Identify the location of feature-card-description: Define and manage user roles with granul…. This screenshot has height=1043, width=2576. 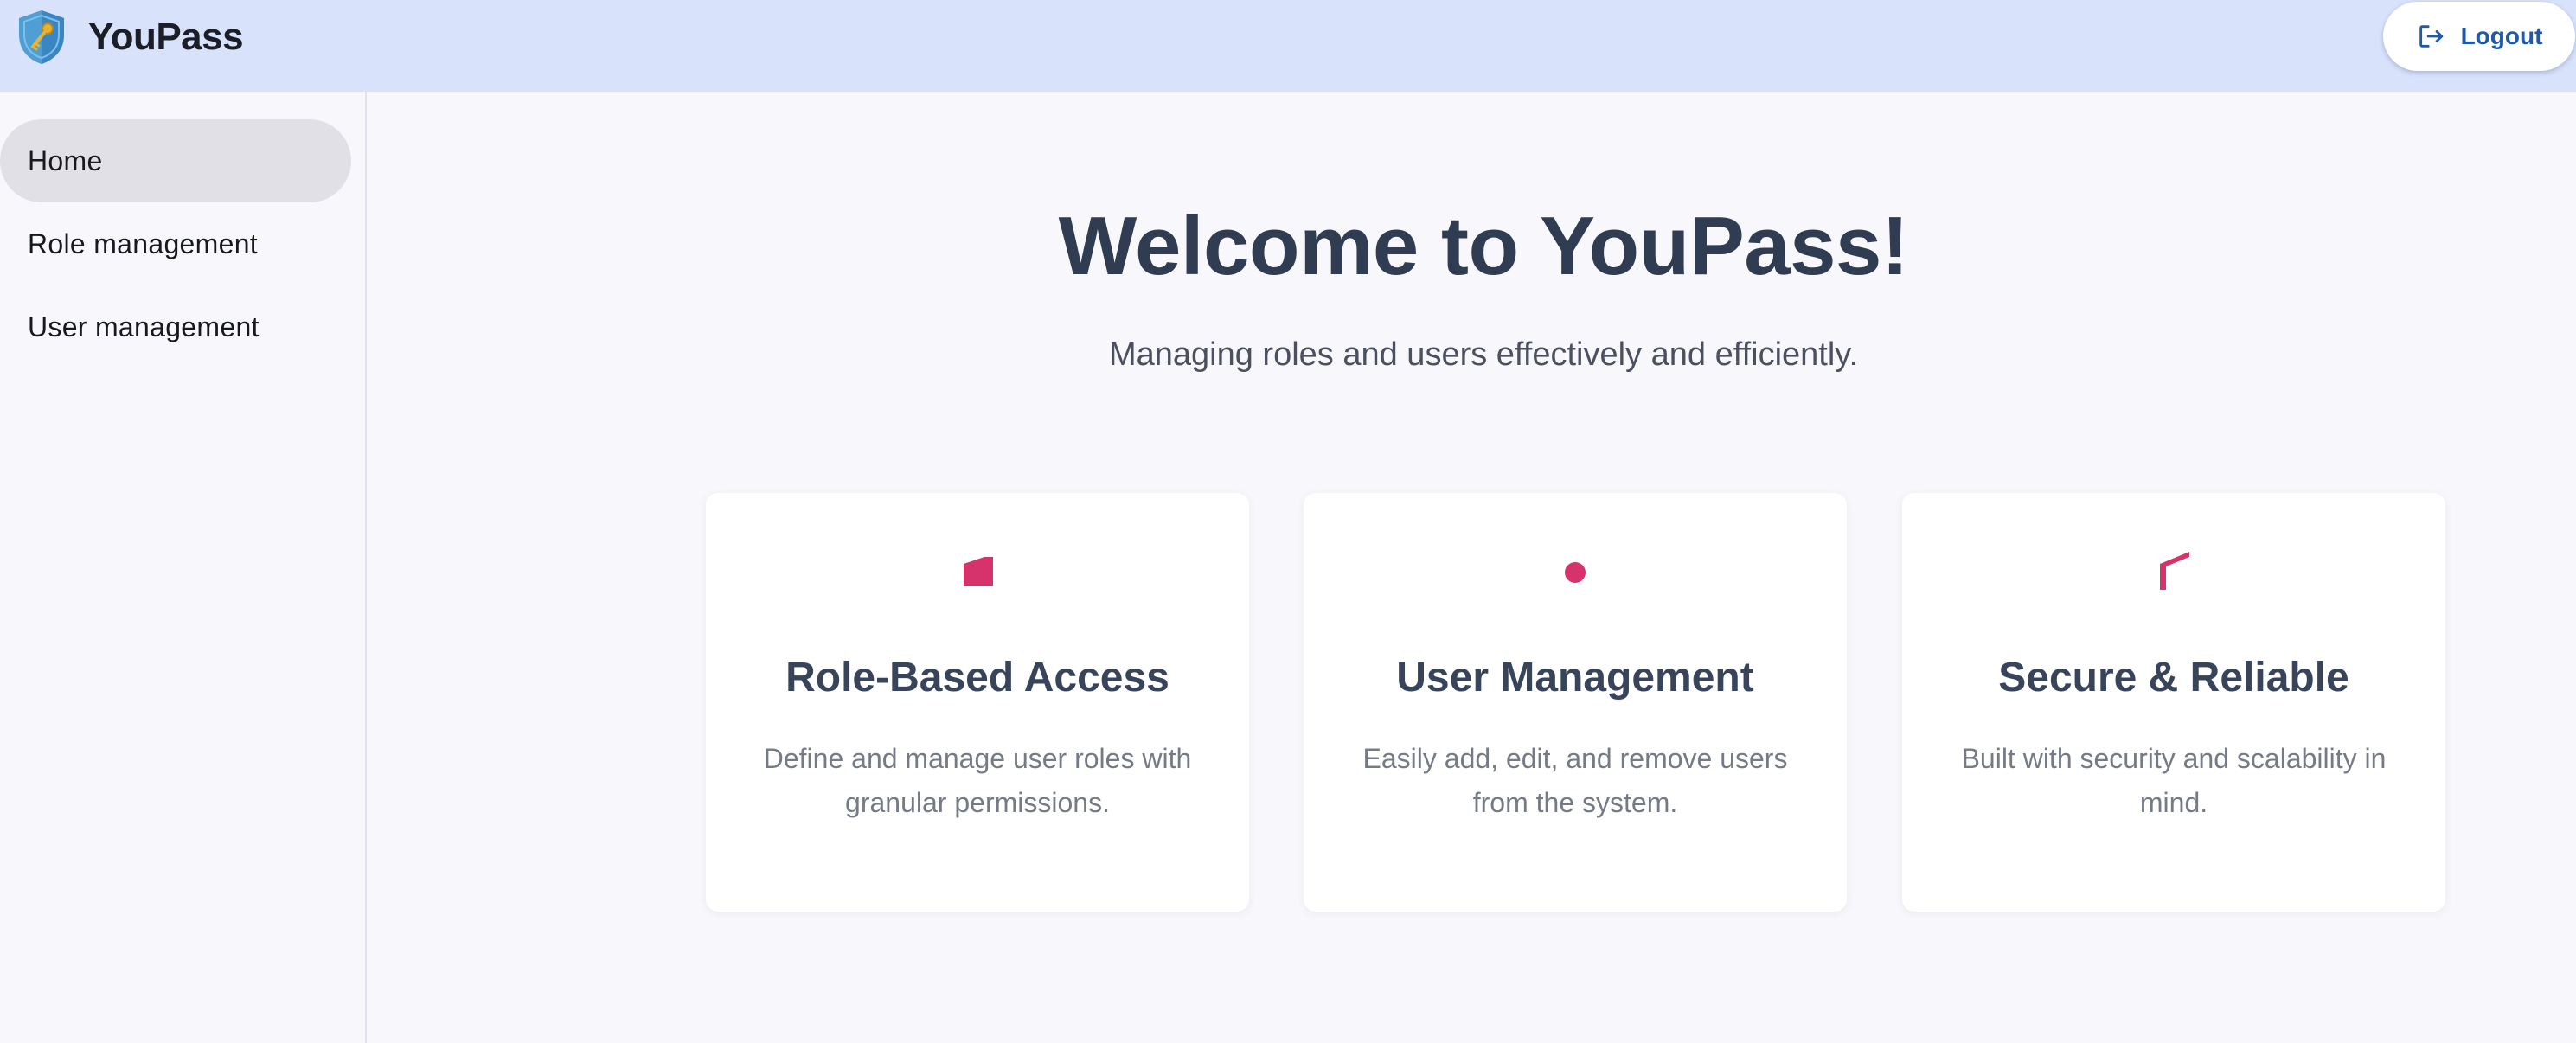
(978, 780).